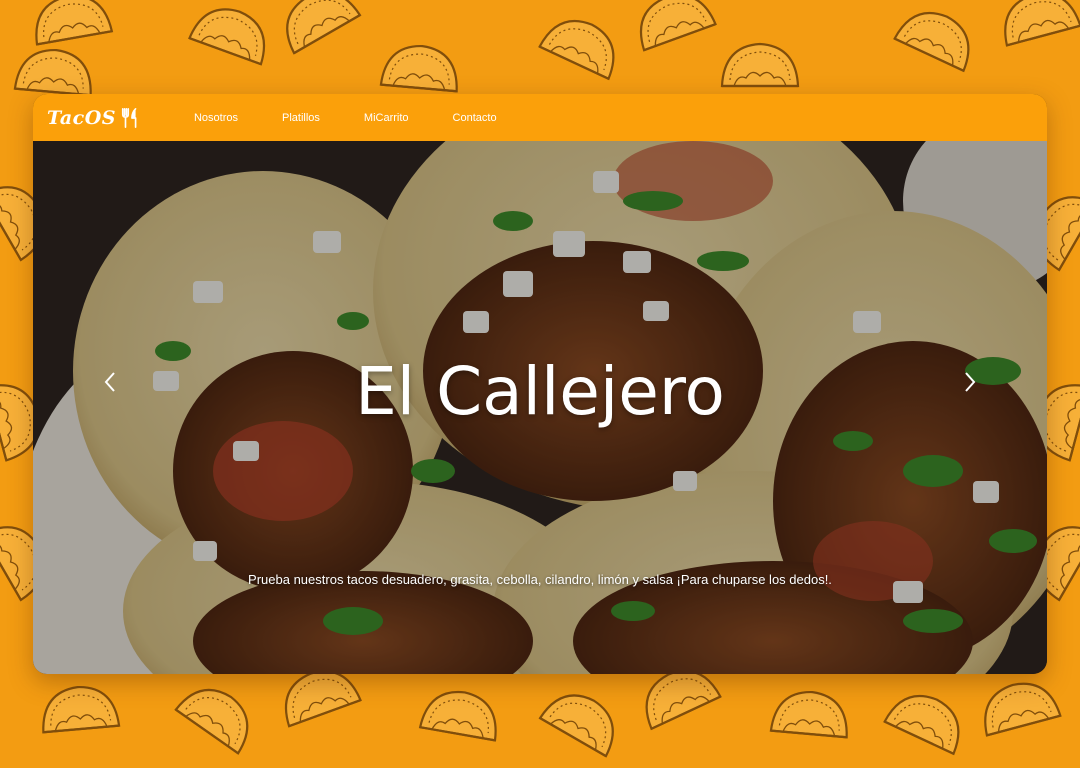 Image resolution: width=1080 pixels, height=768 pixels. Describe the element at coordinates (216, 118) in the screenshot. I see `nav-link-nosotros: Nosotros` at that location.